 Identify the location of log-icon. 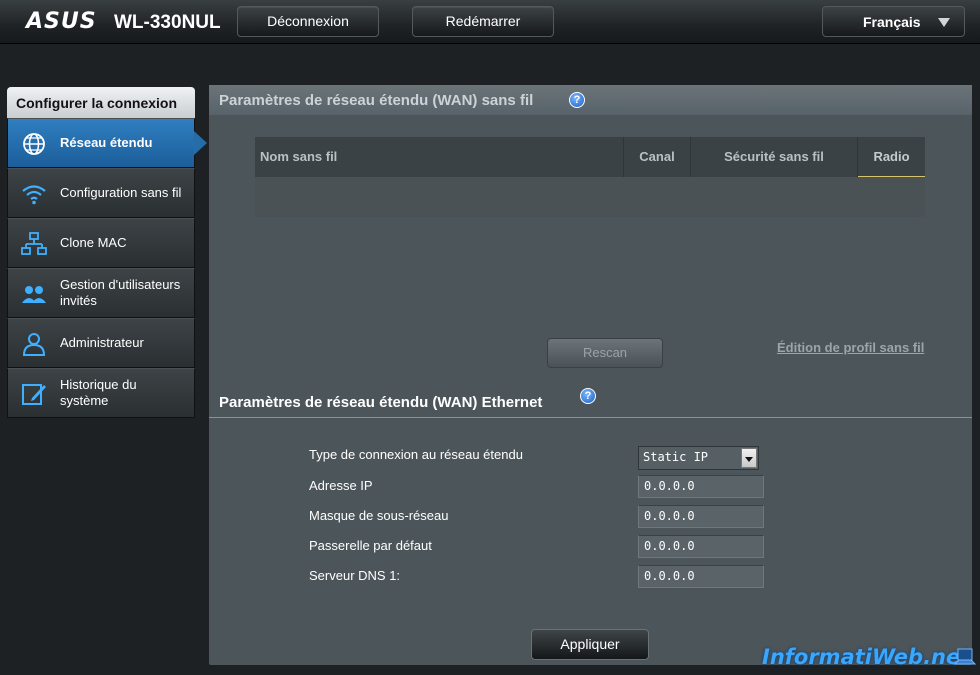
(34, 394).